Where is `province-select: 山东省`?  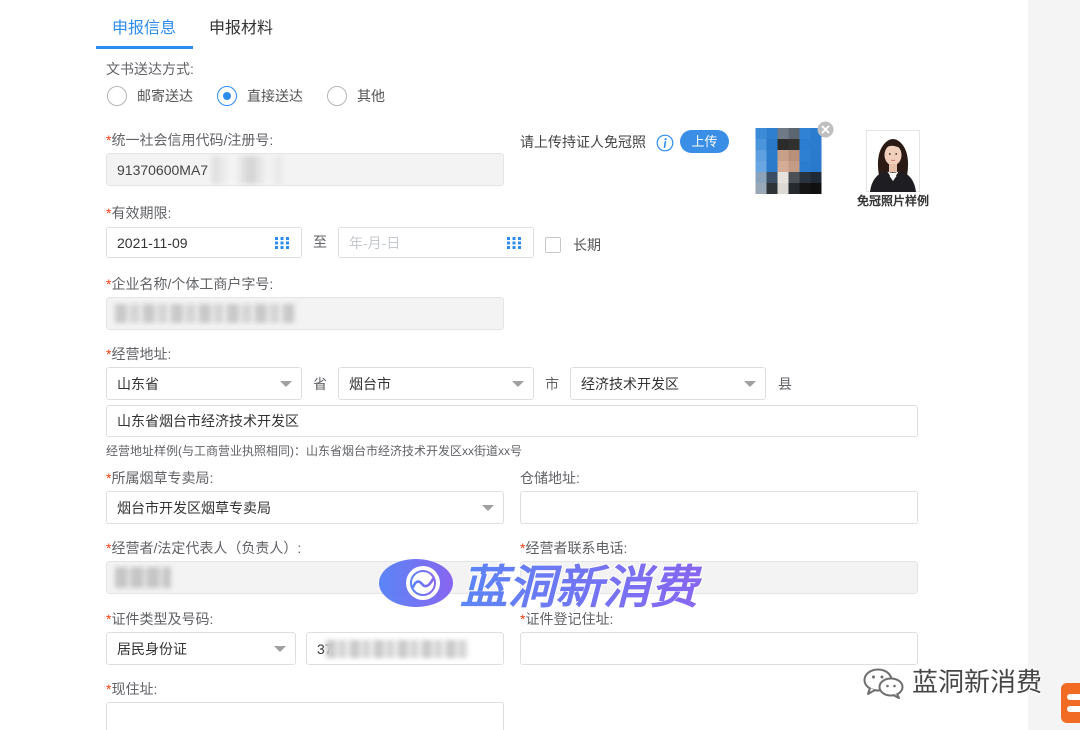
province-select: 山东省 is located at coordinates (204, 383).